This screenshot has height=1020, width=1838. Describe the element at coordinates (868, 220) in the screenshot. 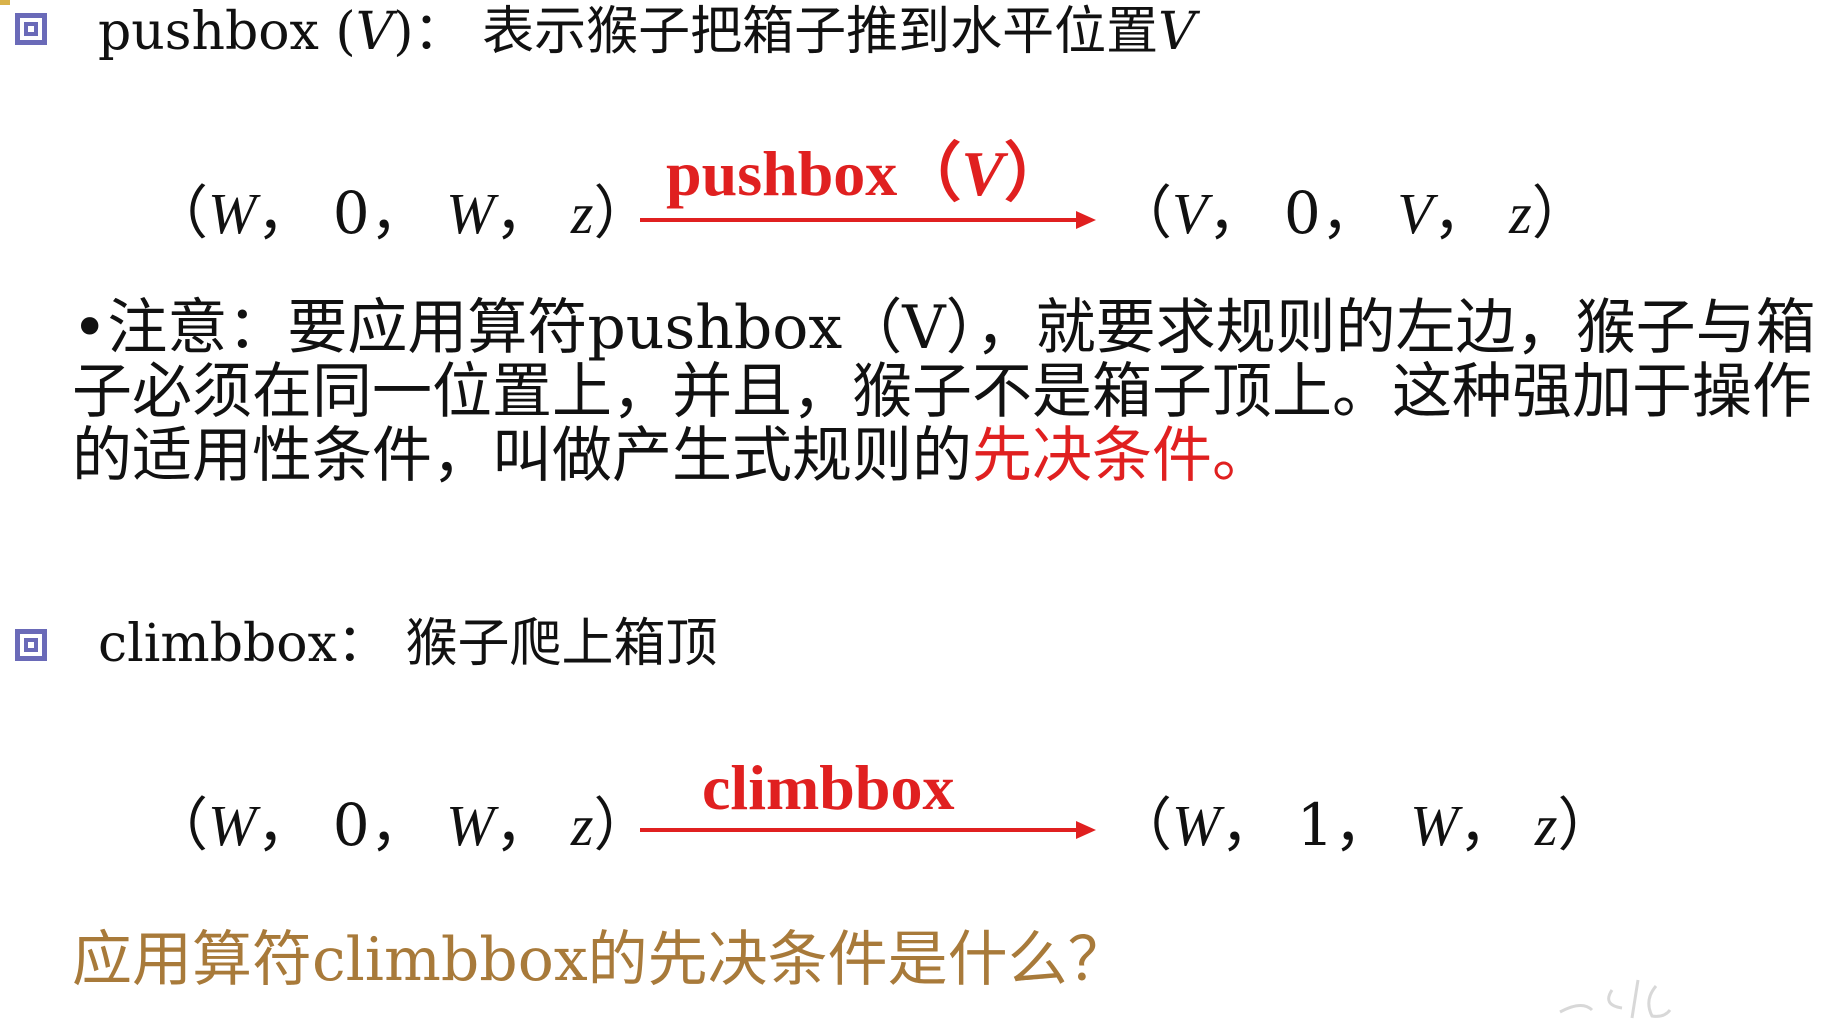

I see `pushbox-arrow` at that location.